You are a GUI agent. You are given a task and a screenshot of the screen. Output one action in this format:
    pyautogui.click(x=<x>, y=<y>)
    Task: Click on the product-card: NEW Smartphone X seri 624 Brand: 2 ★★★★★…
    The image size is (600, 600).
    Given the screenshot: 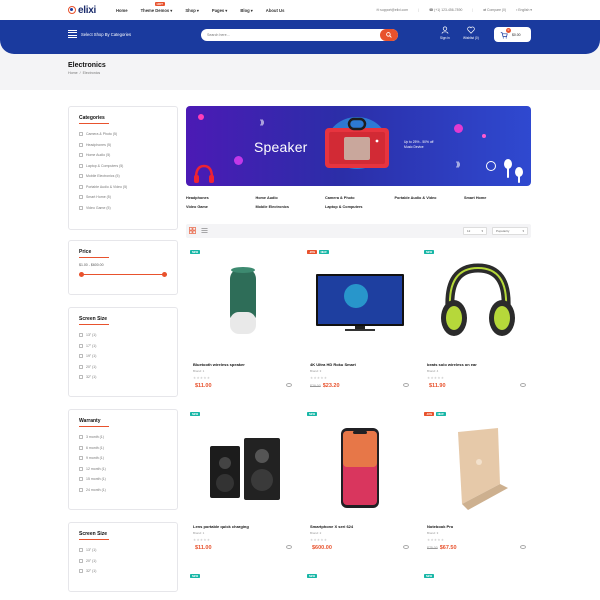 What is the action you would take?
    pyautogui.click(x=359, y=484)
    